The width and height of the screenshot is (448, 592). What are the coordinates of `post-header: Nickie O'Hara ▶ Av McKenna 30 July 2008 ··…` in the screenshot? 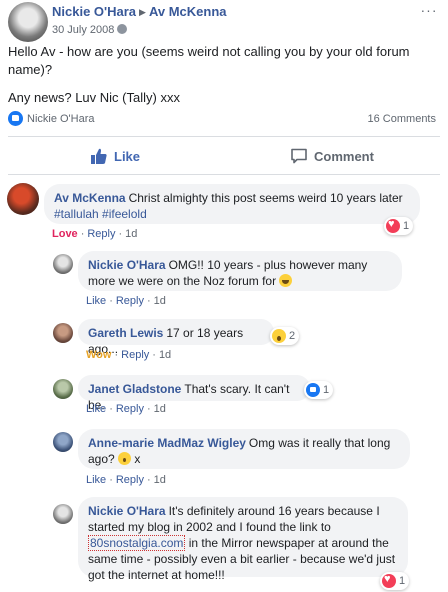 It's located at (224, 22).